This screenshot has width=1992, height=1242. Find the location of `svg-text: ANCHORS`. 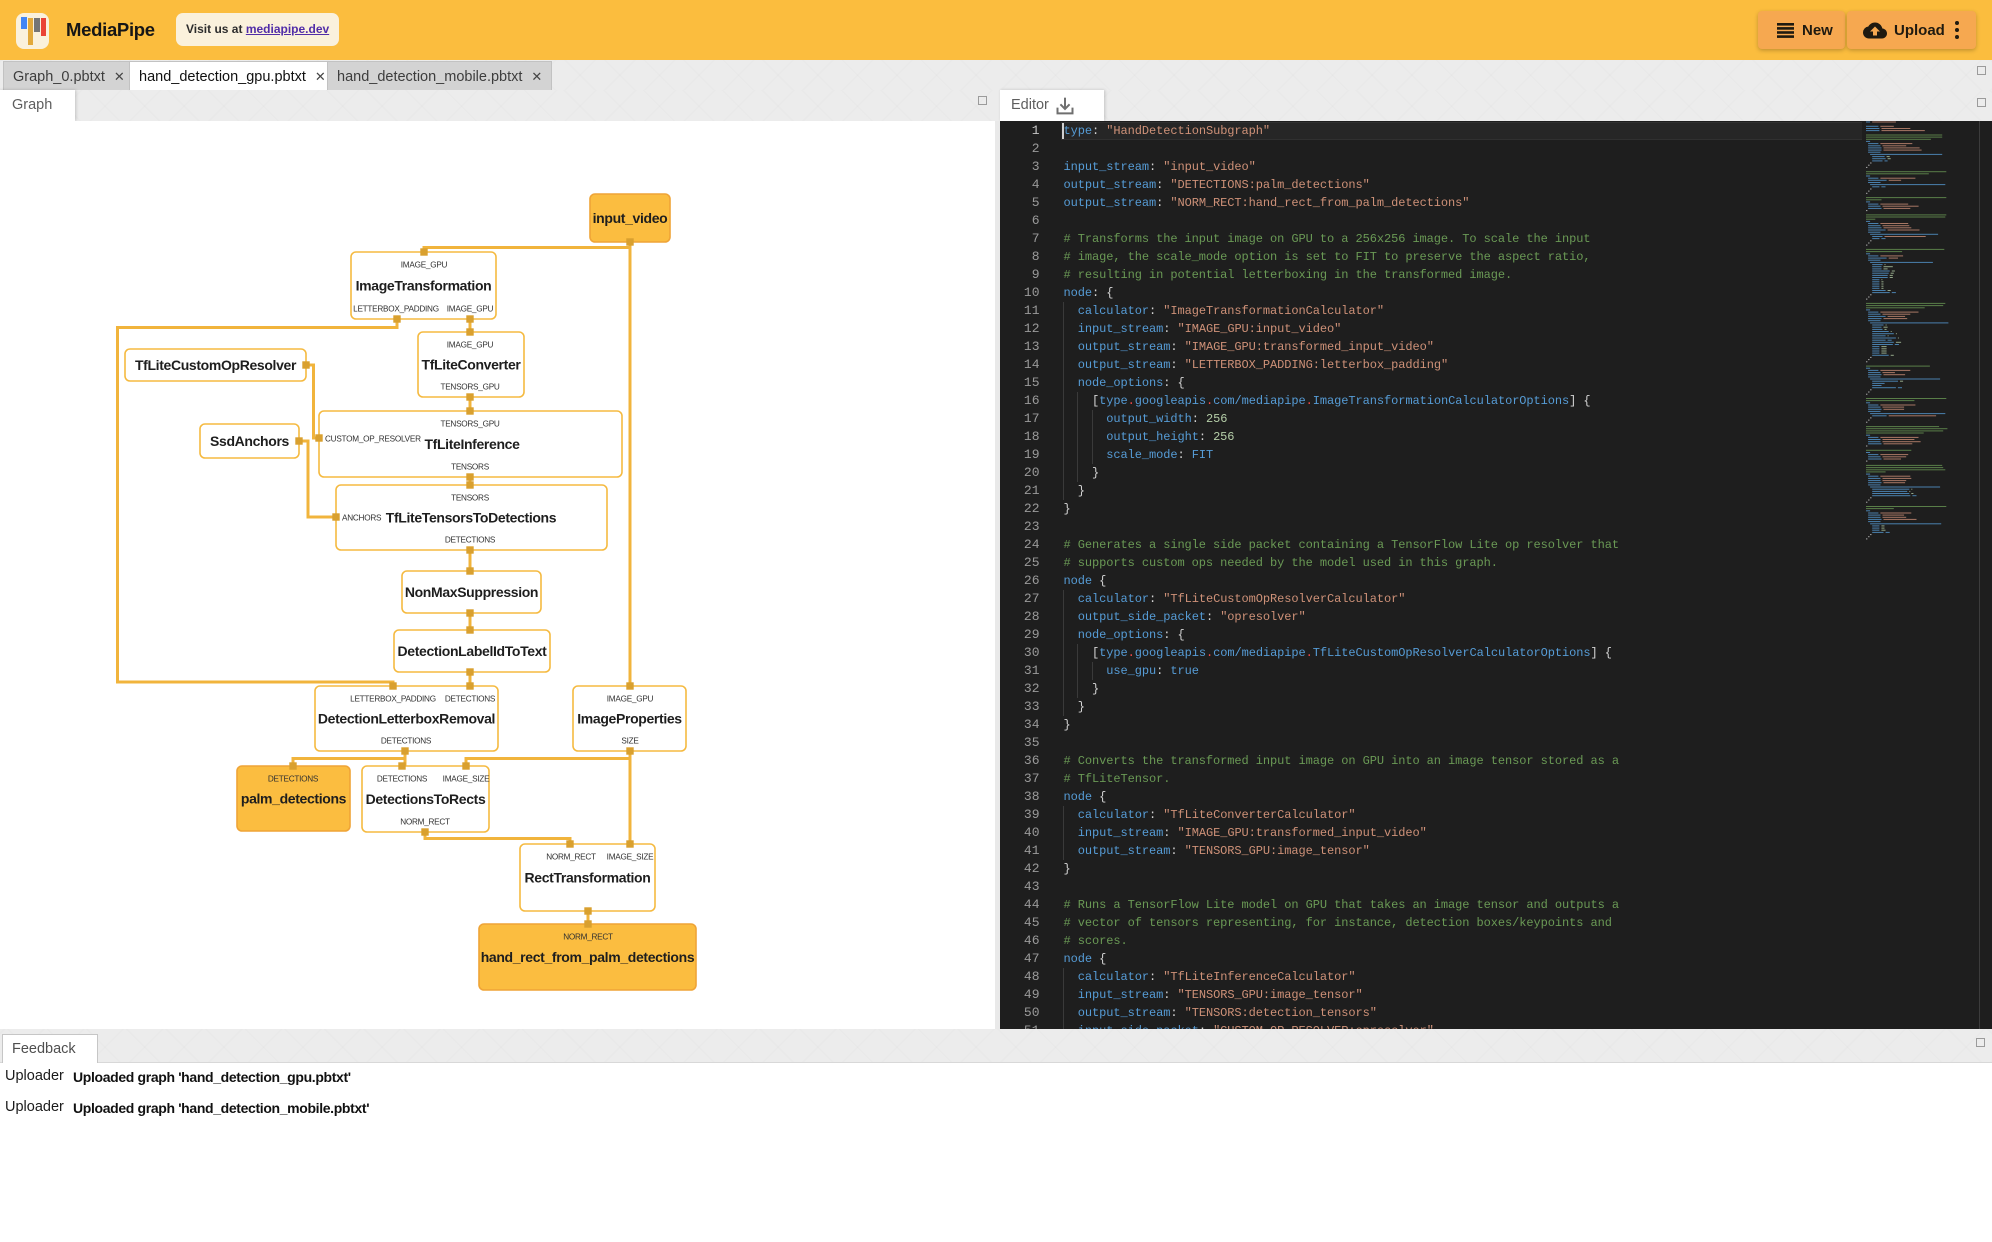

svg-text: ANCHORS is located at coordinates (362, 517).